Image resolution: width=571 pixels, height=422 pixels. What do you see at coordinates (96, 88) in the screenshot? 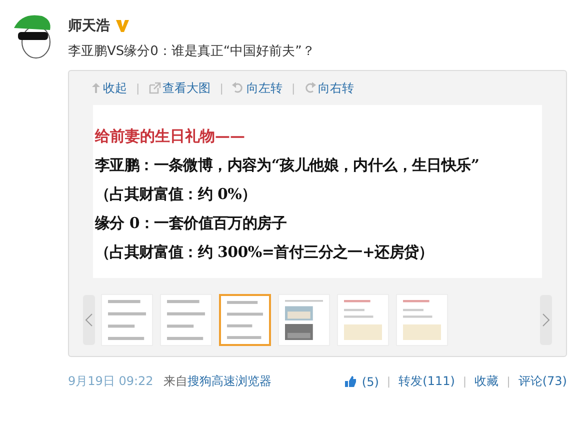
I see `up-arrow-icon` at bounding box center [96, 88].